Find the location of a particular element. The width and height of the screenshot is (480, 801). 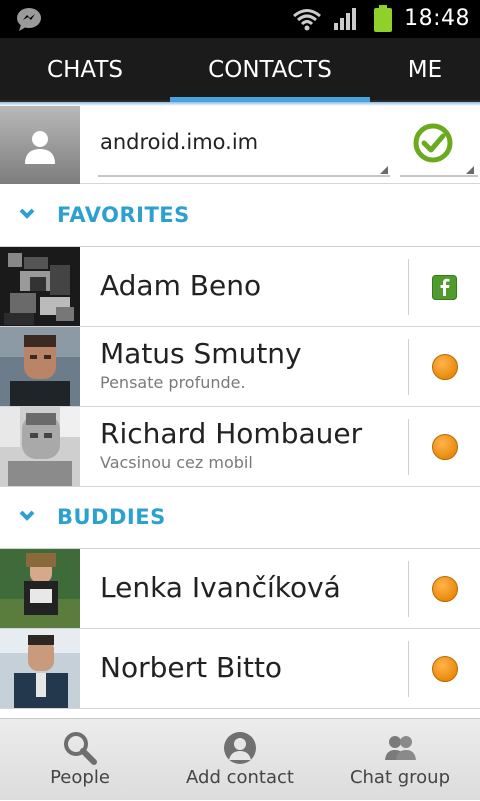

battery-icon is located at coordinates (383, 18).